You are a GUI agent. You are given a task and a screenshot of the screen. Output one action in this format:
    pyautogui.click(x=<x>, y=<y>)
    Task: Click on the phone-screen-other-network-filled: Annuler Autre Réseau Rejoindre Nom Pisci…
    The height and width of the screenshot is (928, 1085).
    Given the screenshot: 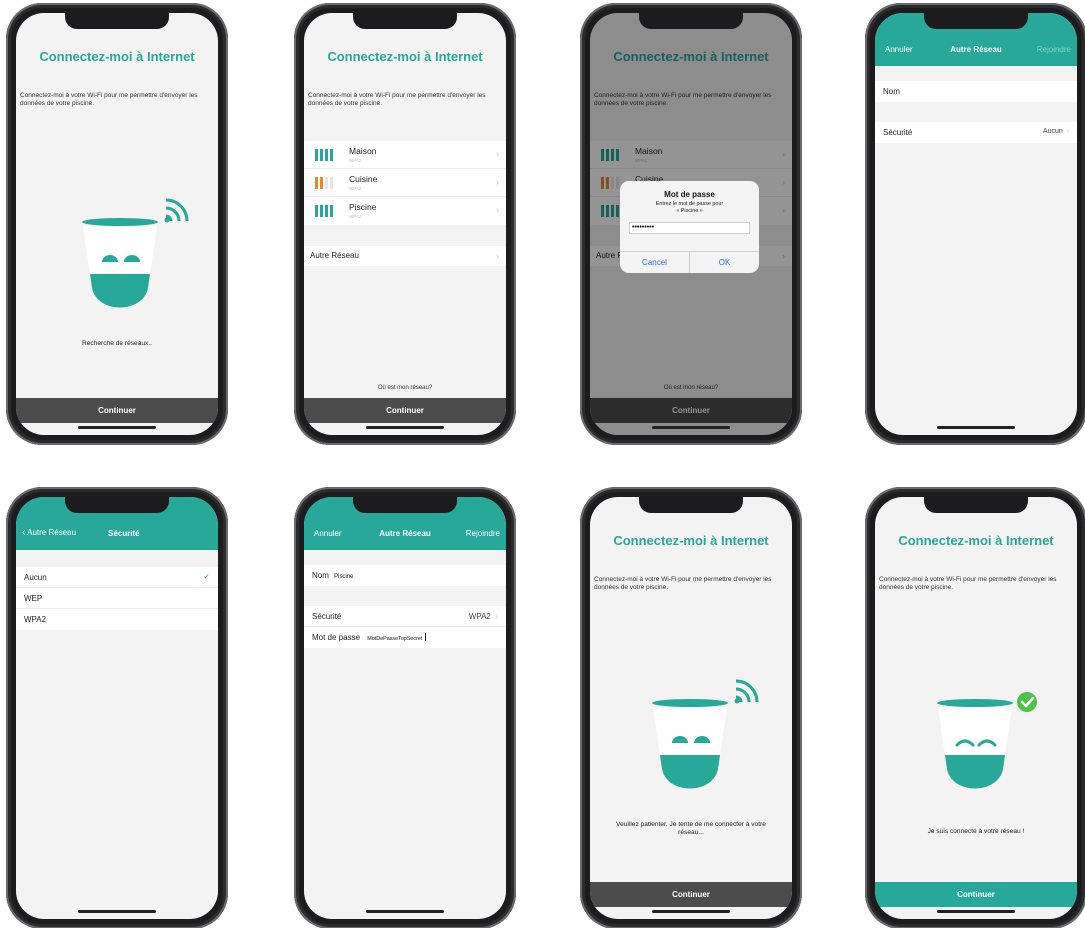 What is the action you would take?
    pyautogui.click(x=405, y=707)
    